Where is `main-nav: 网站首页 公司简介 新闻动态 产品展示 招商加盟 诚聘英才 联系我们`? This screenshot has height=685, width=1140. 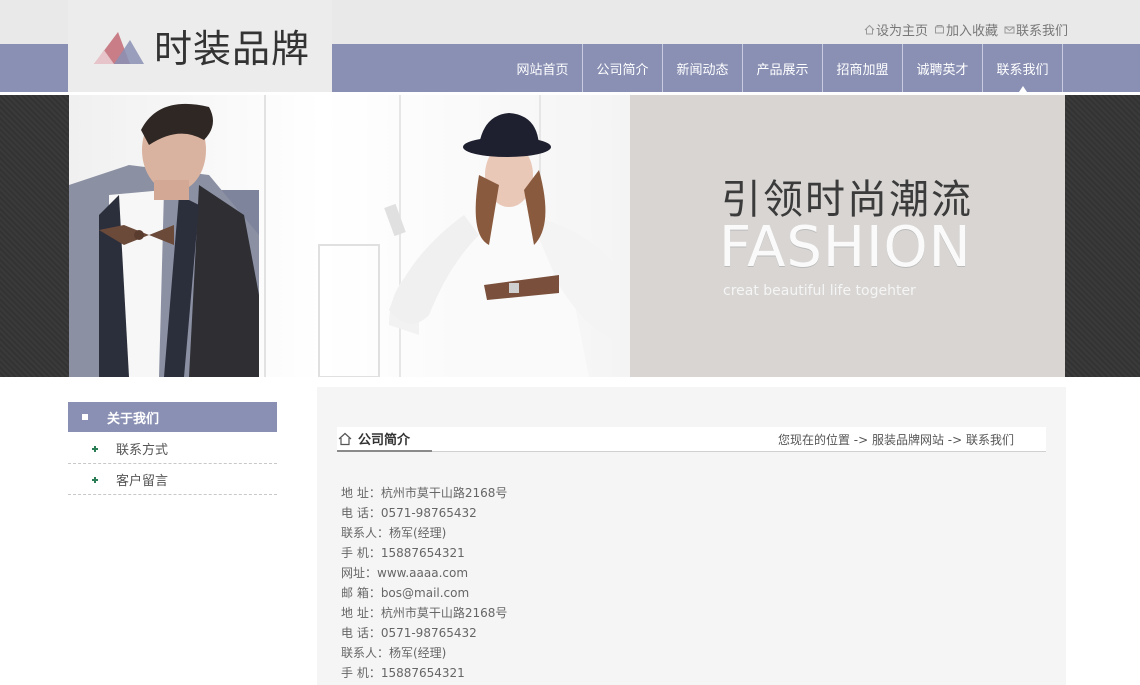
main-nav: 网站首页 公司简介 新闻动态 产品展示 招商加盟 诚聘英才 联系我们 is located at coordinates (783, 68).